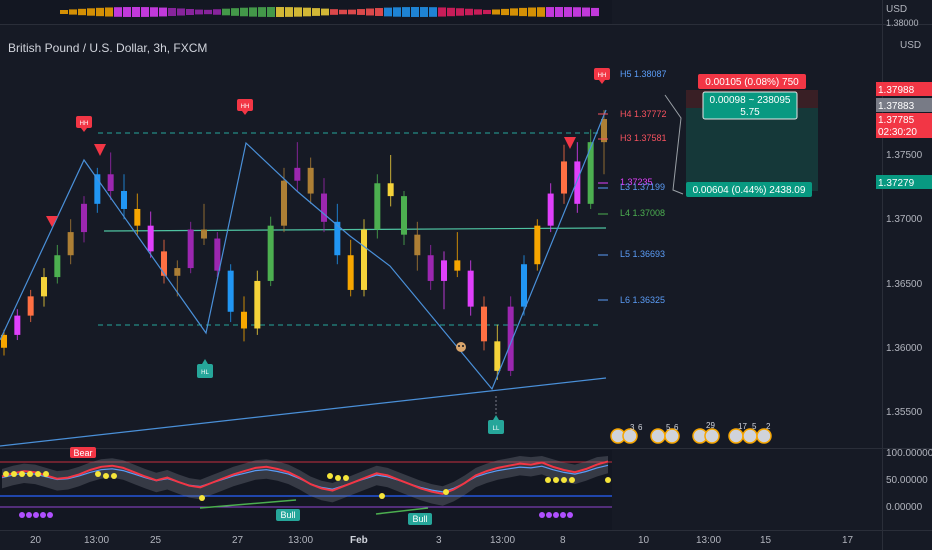  Describe the element at coordinates (644, 540) in the screenshot. I see `time-tick: 10` at that location.